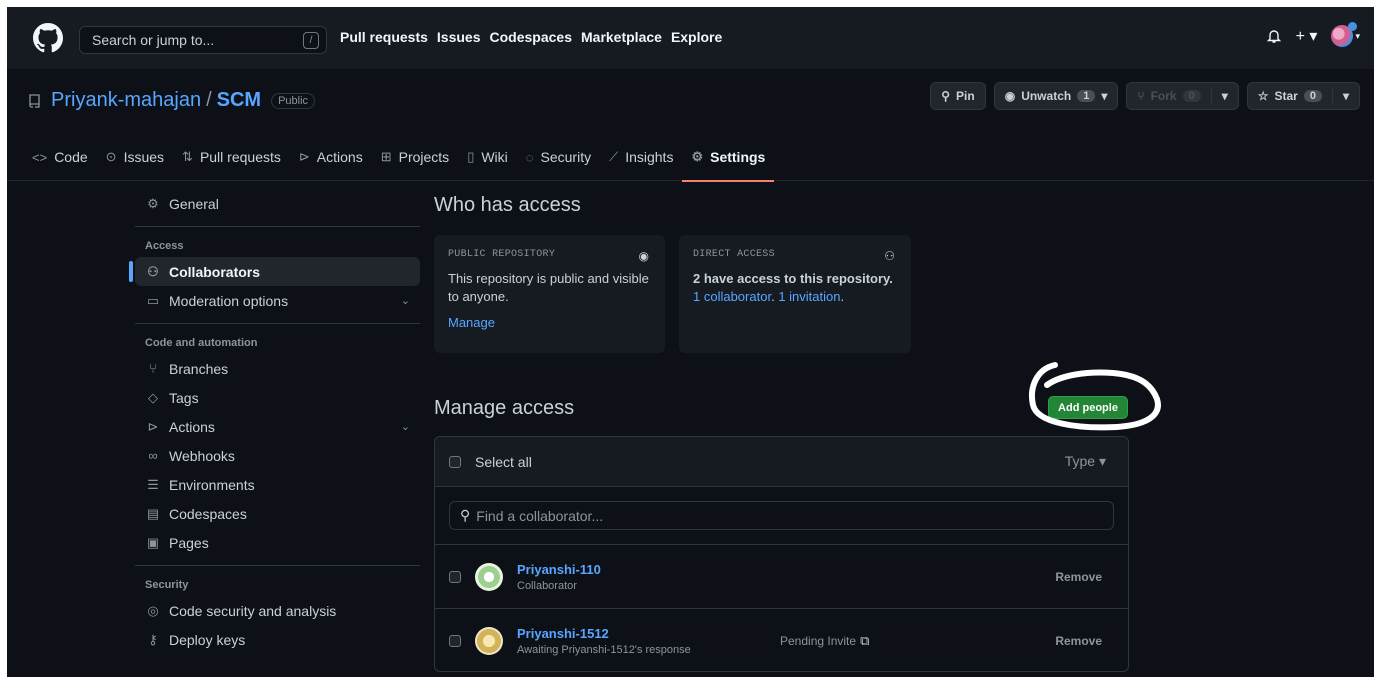 The width and height of the screenshot is (1381, 677). Describe the element at coordinates (465, 515) in the screenshot. I see `search-icon: ⚲` at that location.